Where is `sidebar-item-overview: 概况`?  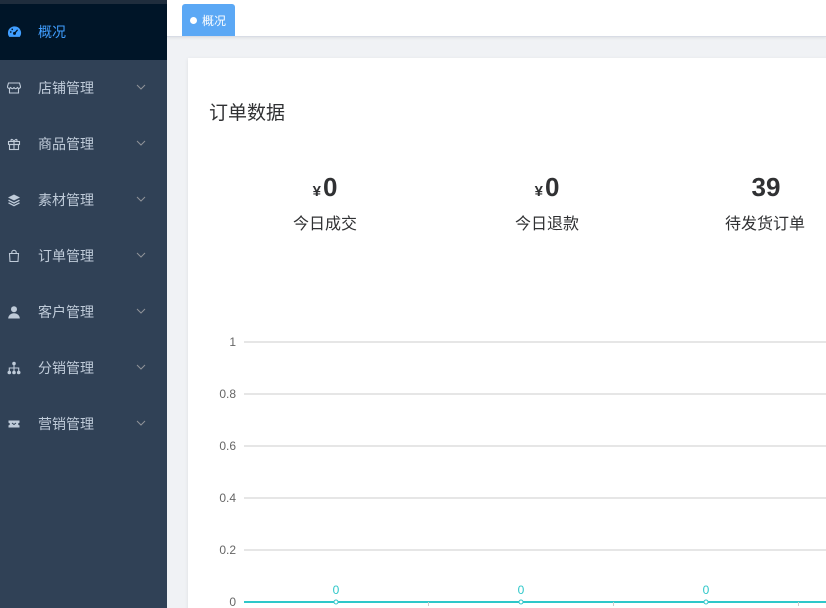 sidebar-item-overview: 概况 is located at coordinates (83, 32).